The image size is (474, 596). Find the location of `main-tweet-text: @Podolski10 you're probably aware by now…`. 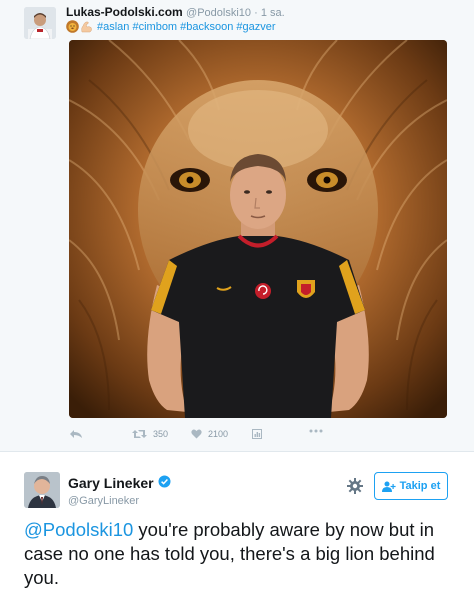

main-tweet-text: @Podolski10 you're probably aware by now… is located at coordinates (234, 554).